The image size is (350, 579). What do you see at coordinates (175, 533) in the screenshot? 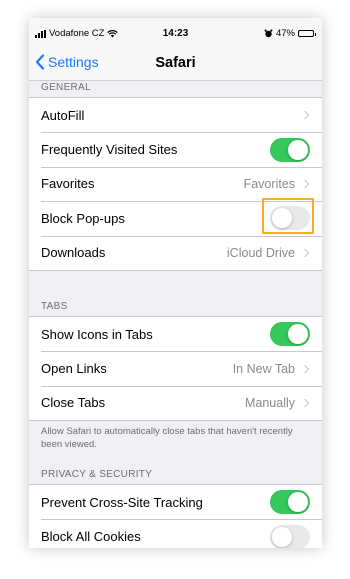
I see `row-block-all-cookies: Block All Cookies` at bounding box center [175, 533].